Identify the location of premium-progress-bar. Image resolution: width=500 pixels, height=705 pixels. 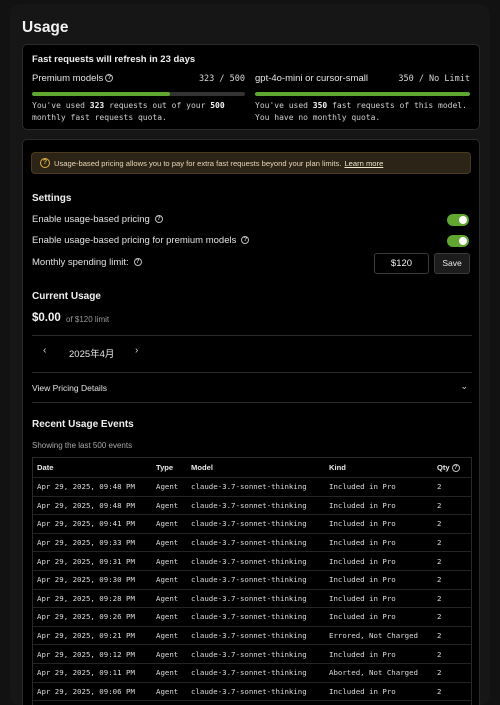
(138, 94).